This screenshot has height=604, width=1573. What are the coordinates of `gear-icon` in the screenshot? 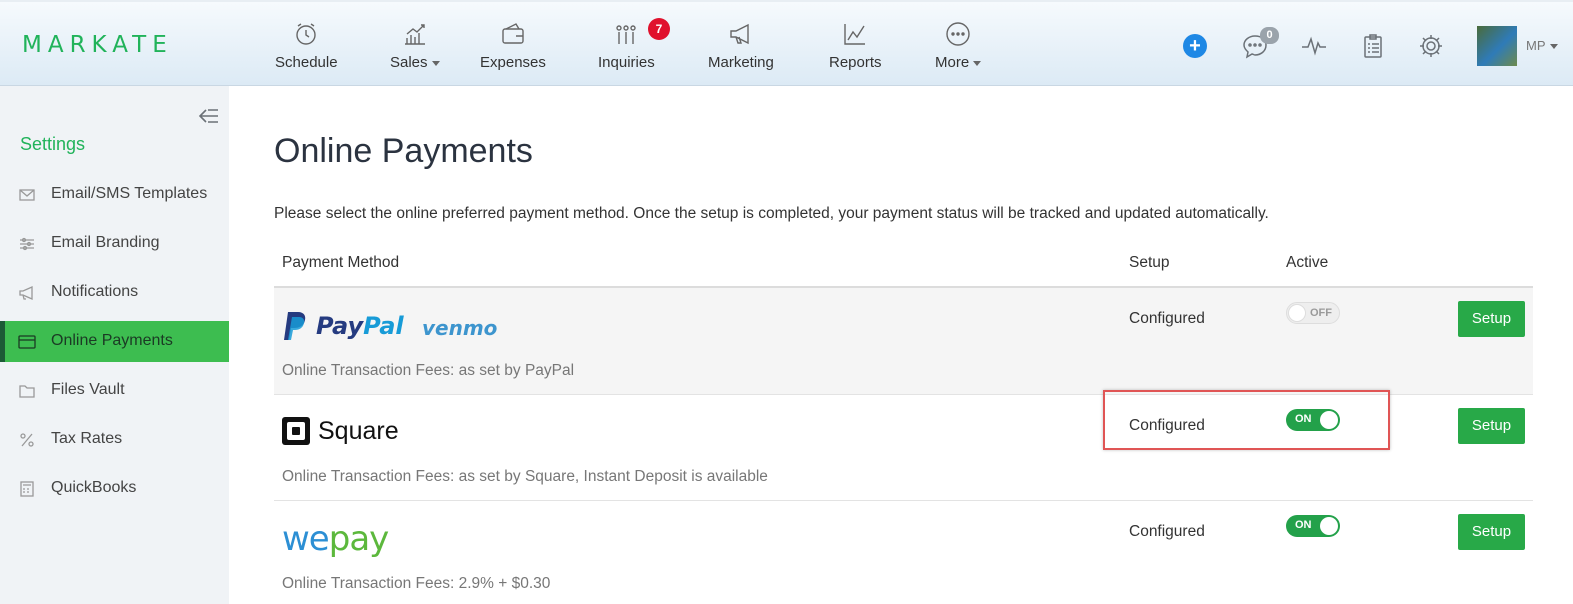 It's located at (1431, 46).